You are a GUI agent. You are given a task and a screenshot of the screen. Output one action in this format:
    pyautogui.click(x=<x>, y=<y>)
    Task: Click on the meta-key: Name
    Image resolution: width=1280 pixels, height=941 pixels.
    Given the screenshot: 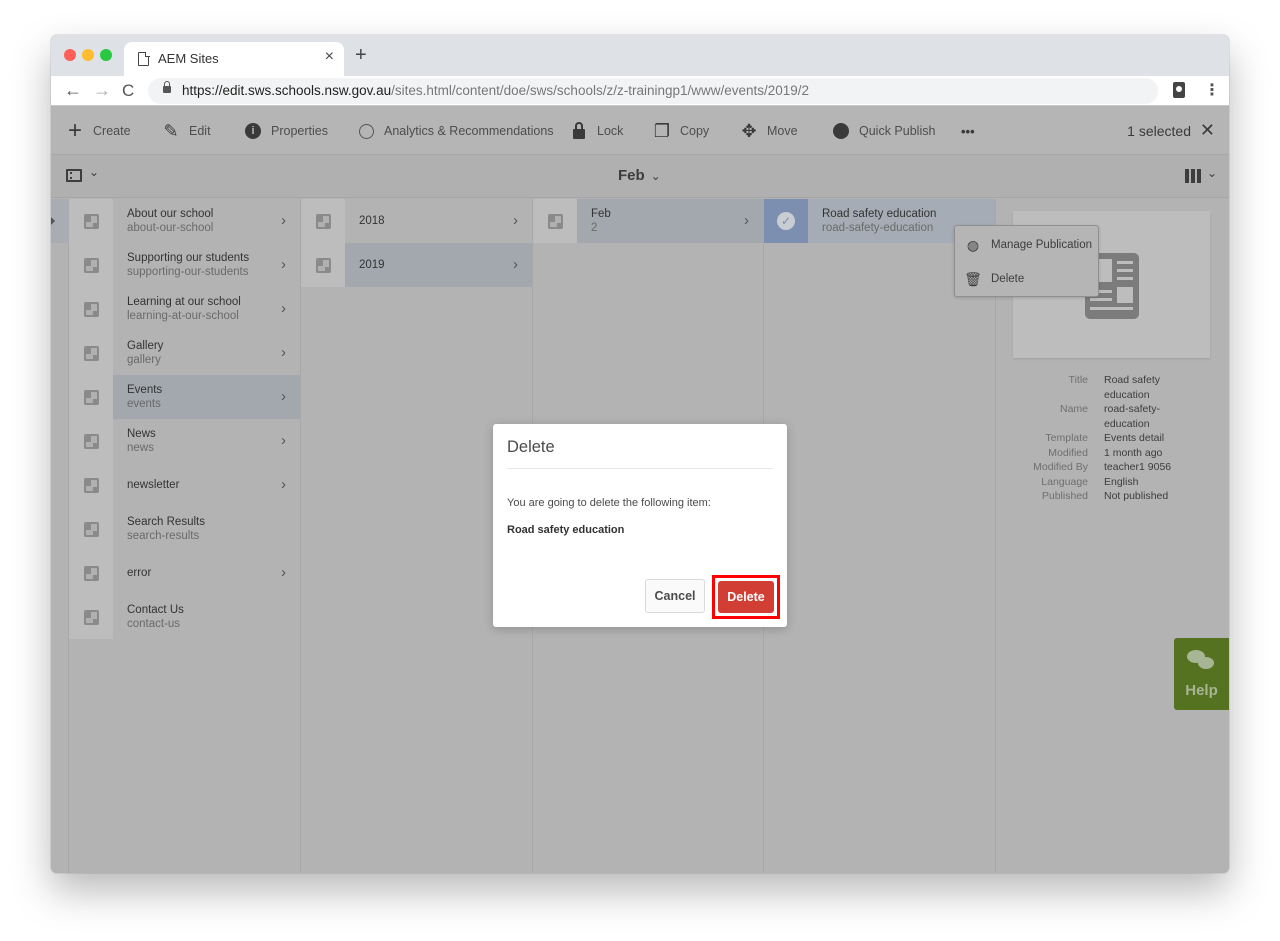 What is the action you would take?
    pyautogui.click(x=1073, y=409)
    